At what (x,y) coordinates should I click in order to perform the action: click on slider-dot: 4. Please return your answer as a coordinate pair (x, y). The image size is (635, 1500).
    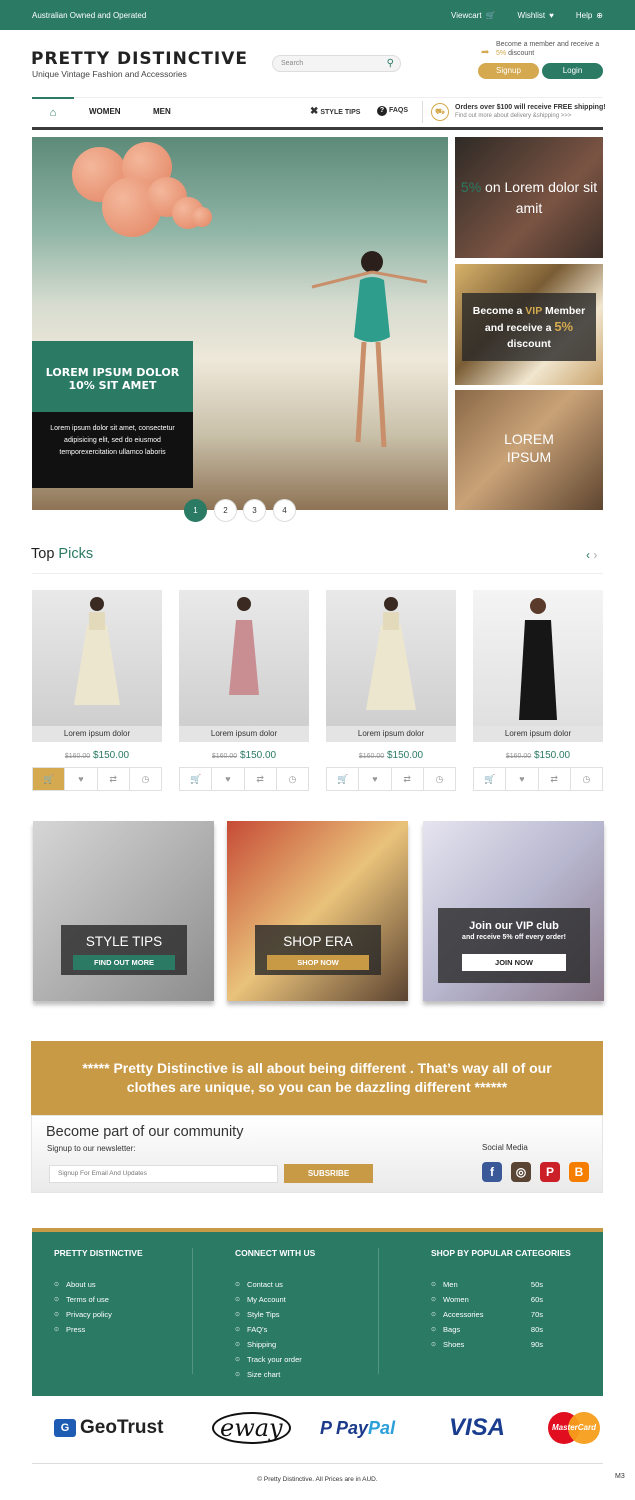
    Looking at the image, I should click on (284, 510).